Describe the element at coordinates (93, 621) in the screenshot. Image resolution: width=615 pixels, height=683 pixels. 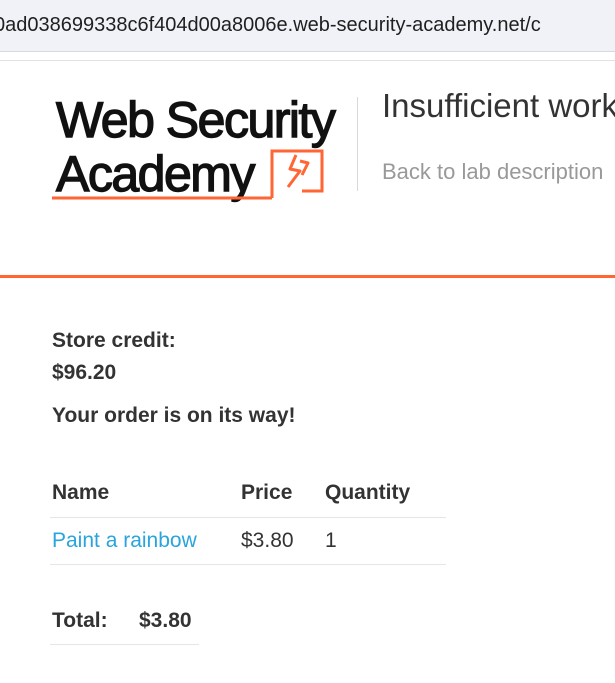
I see `total-label: Total:` at that location.